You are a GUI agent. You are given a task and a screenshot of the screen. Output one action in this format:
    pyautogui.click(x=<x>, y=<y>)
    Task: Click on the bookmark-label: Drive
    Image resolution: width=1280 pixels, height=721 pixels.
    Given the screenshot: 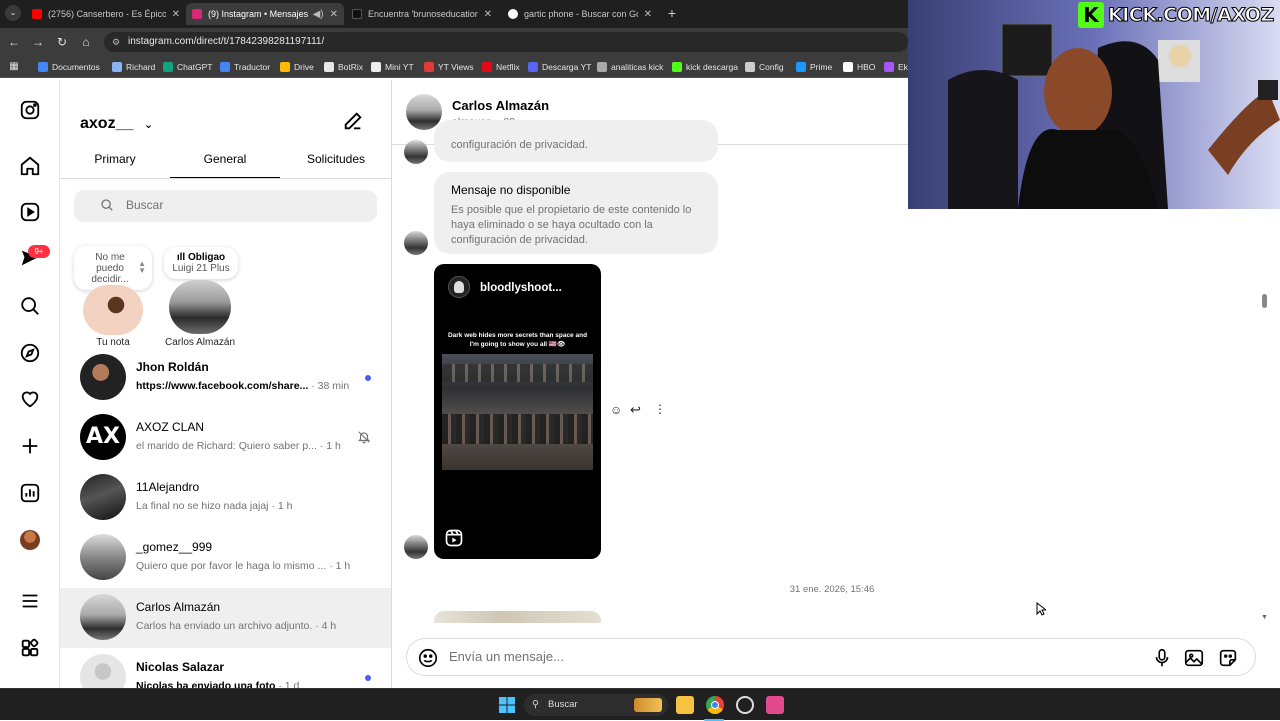 What is the action you would take?
    pyautogui.click(x=304, y=67)
    